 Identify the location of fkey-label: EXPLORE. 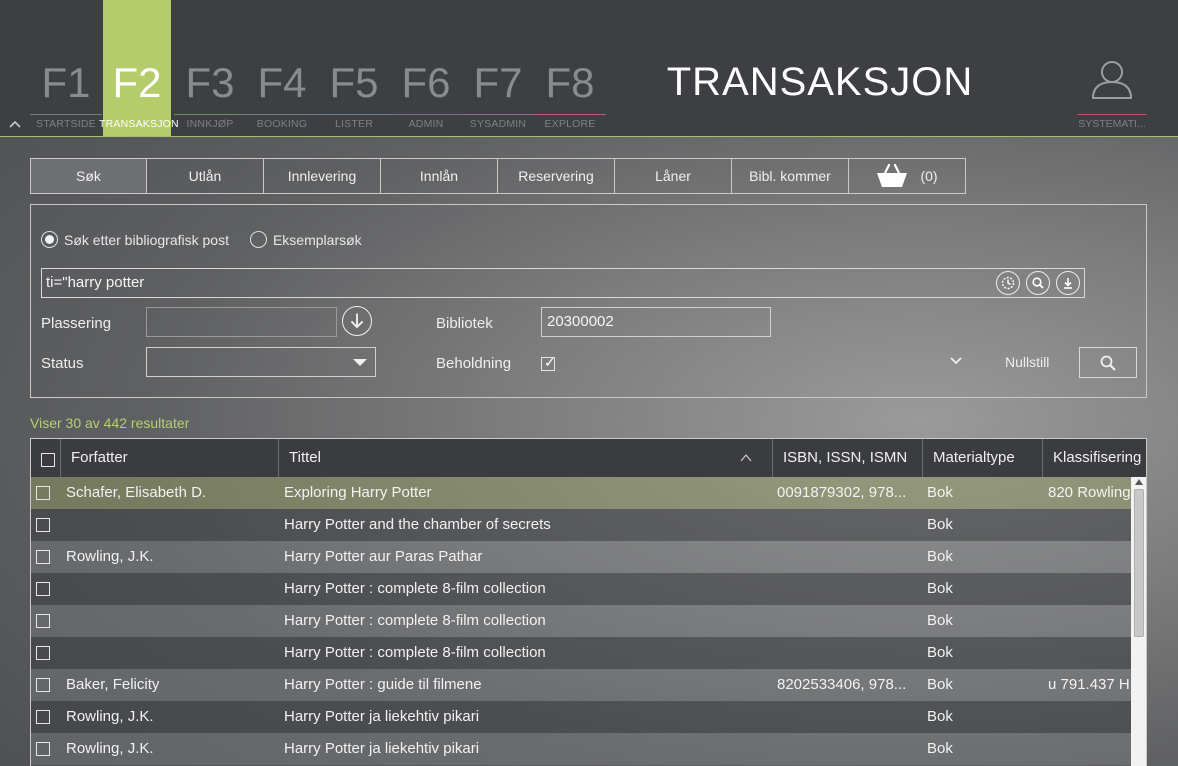
(570, 124).